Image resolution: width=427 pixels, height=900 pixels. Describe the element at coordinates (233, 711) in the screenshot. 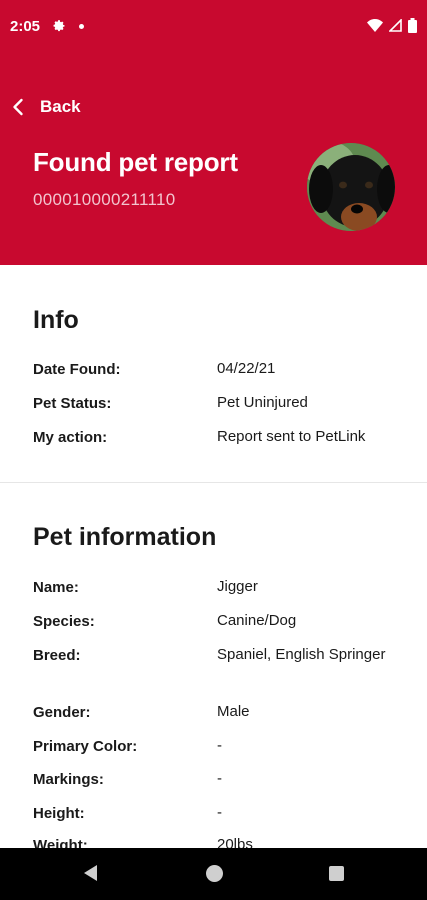

I see `pet-info-value: Male` at that location.